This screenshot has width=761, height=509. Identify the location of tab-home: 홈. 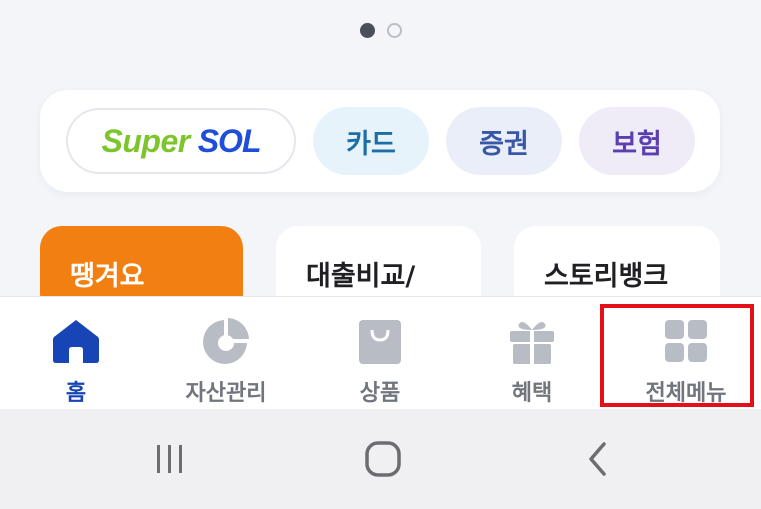
(76, 353).